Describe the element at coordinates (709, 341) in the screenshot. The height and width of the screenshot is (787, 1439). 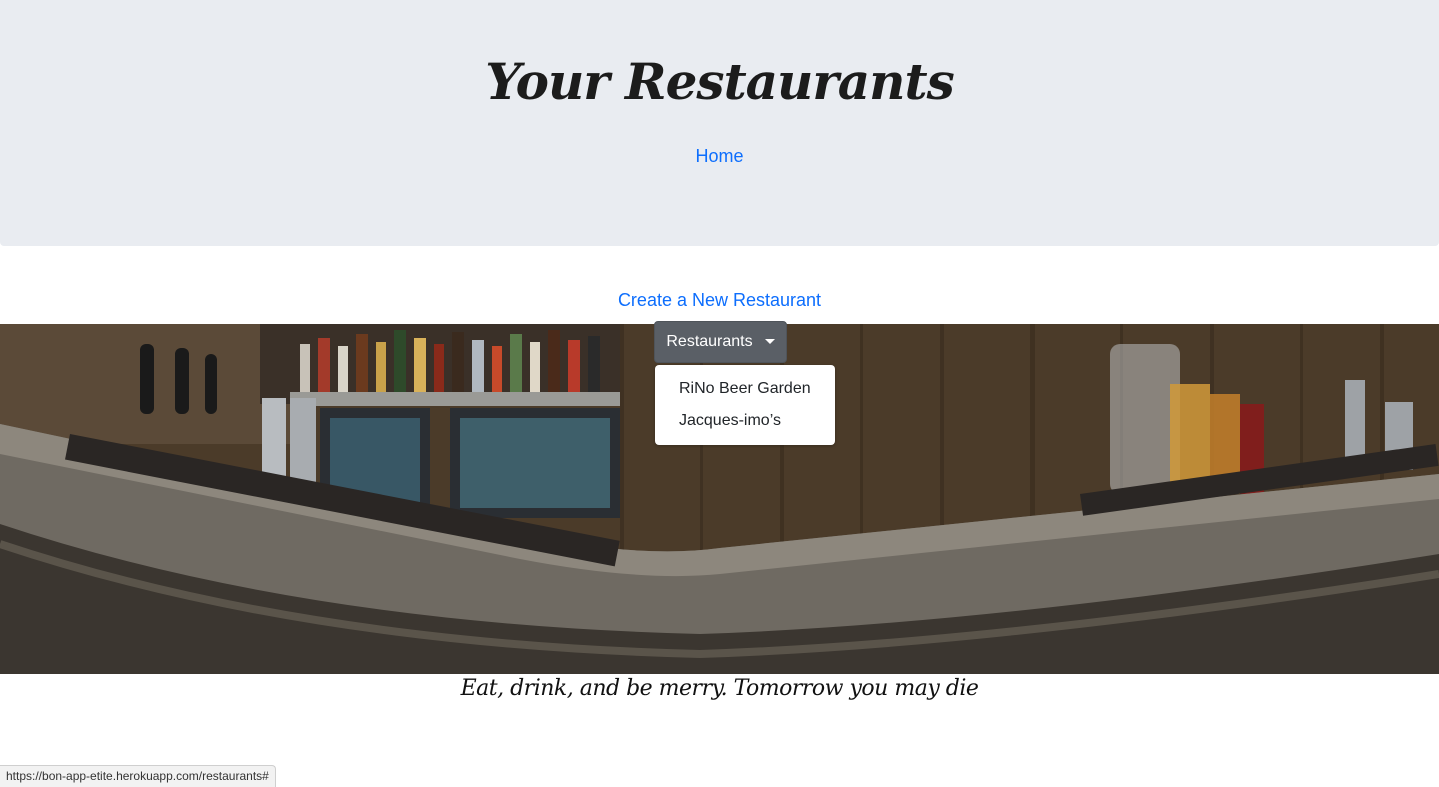
I see `restaurants-dropdown-label: Restaurants` at that location.